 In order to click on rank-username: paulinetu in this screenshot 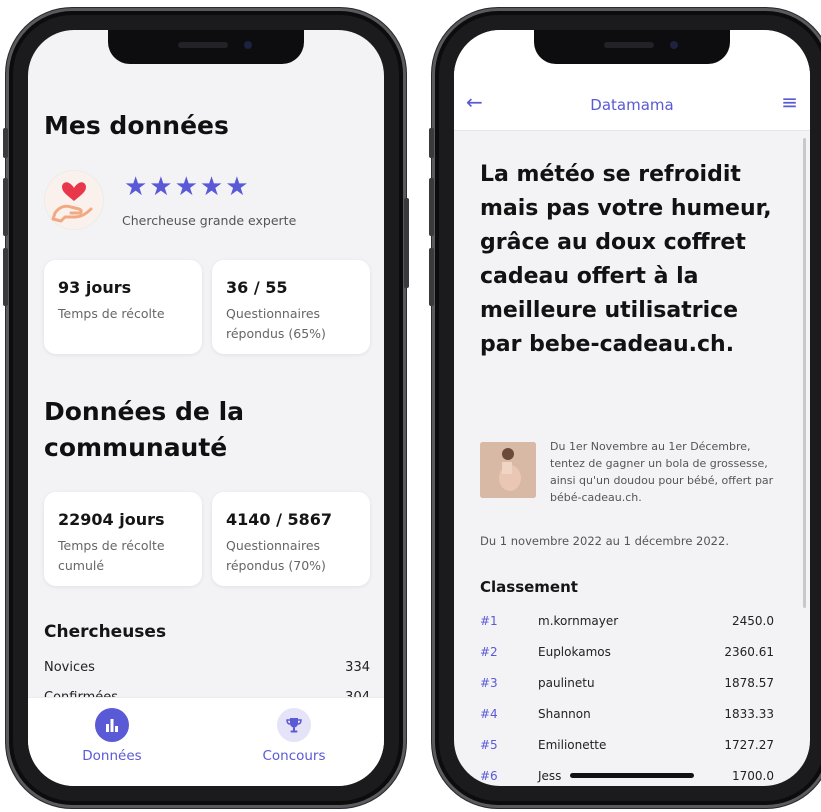, I will do `click(566, 683)`.